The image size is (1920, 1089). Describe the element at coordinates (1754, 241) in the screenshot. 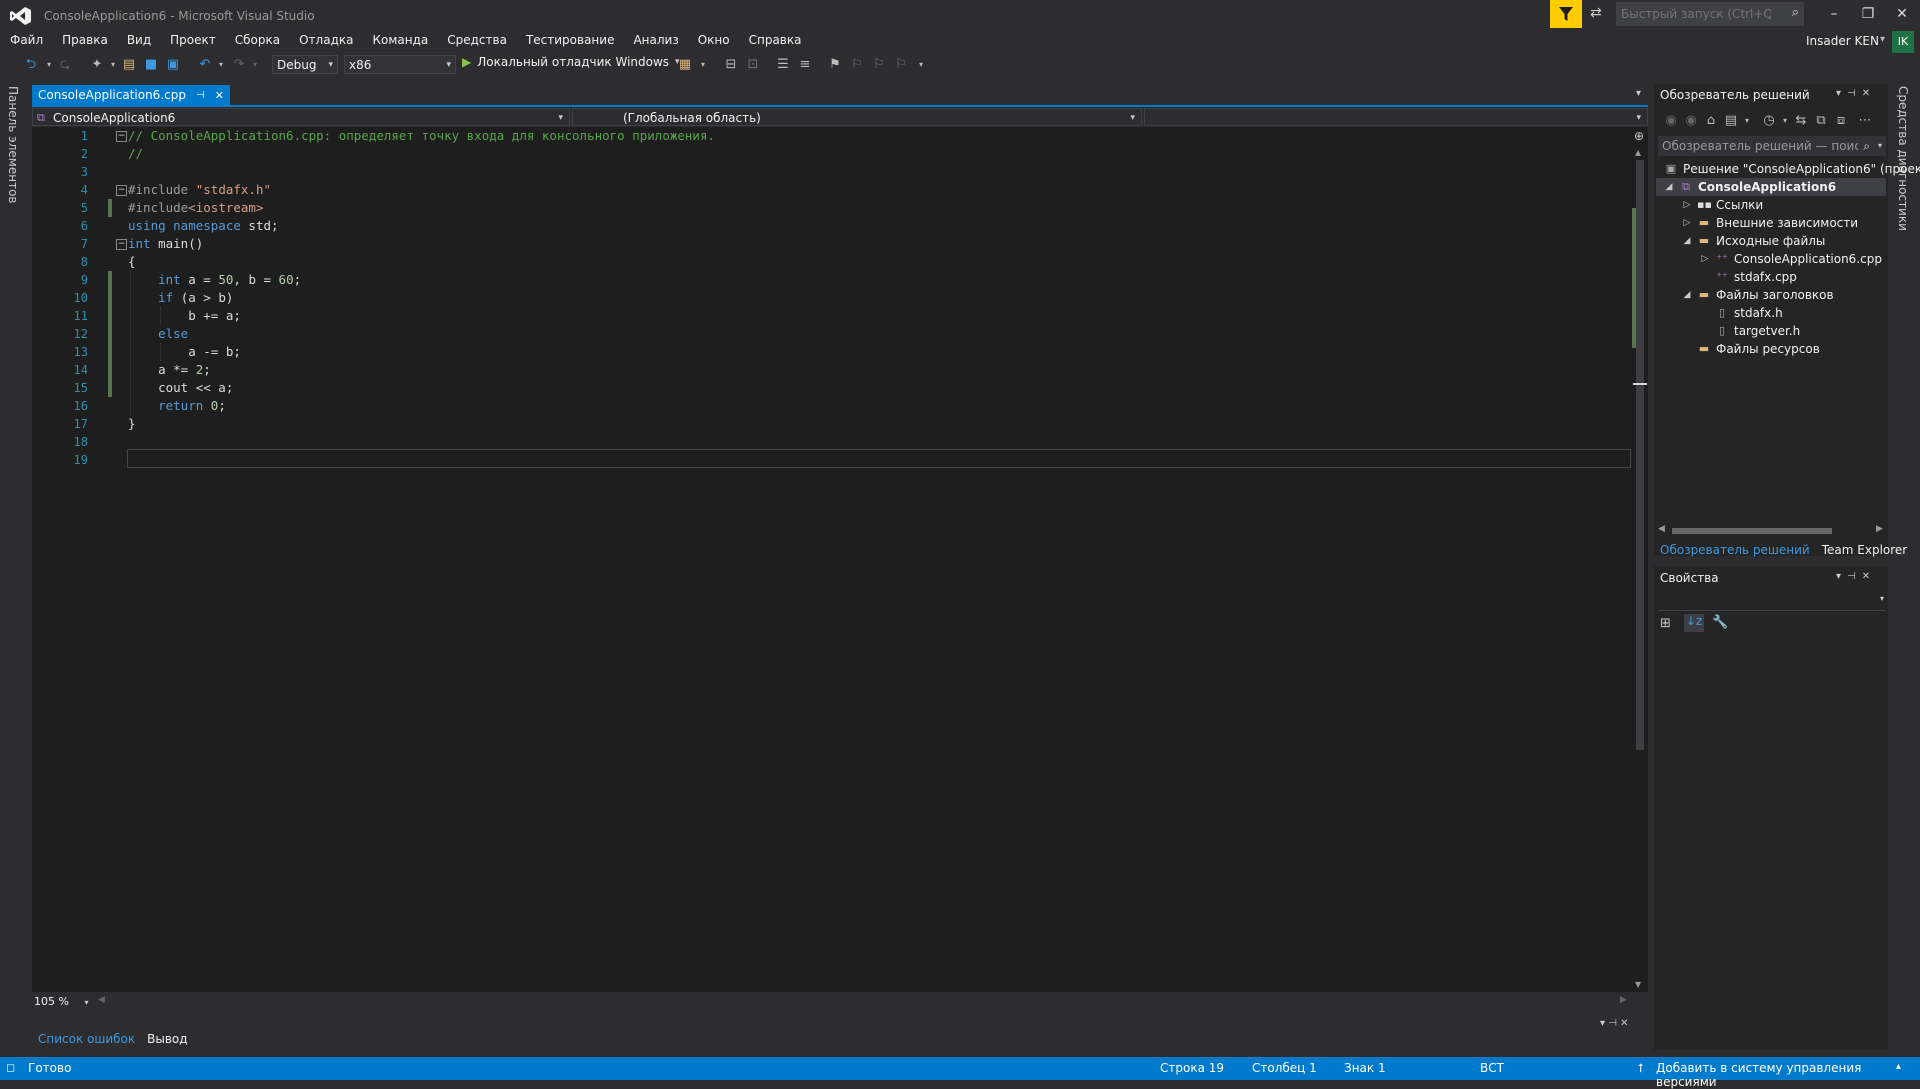

I see `tree-item-source-files: ◢ ▬ Исходные файлы` at that location.